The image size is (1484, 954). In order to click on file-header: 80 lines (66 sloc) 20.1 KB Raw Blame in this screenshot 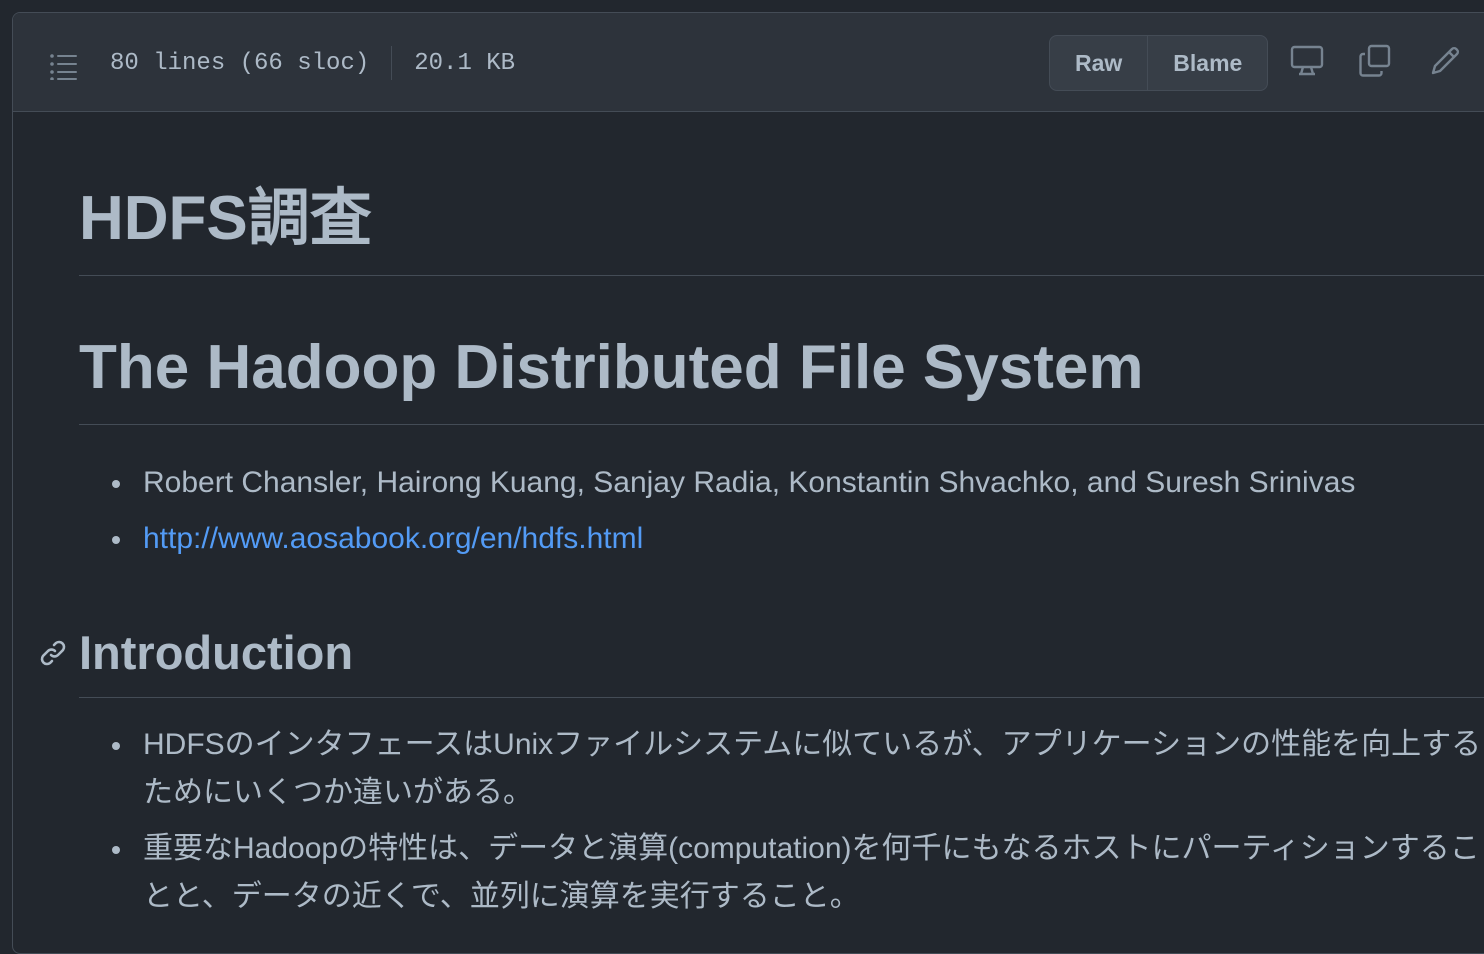, I will do `click(748, 62)`.